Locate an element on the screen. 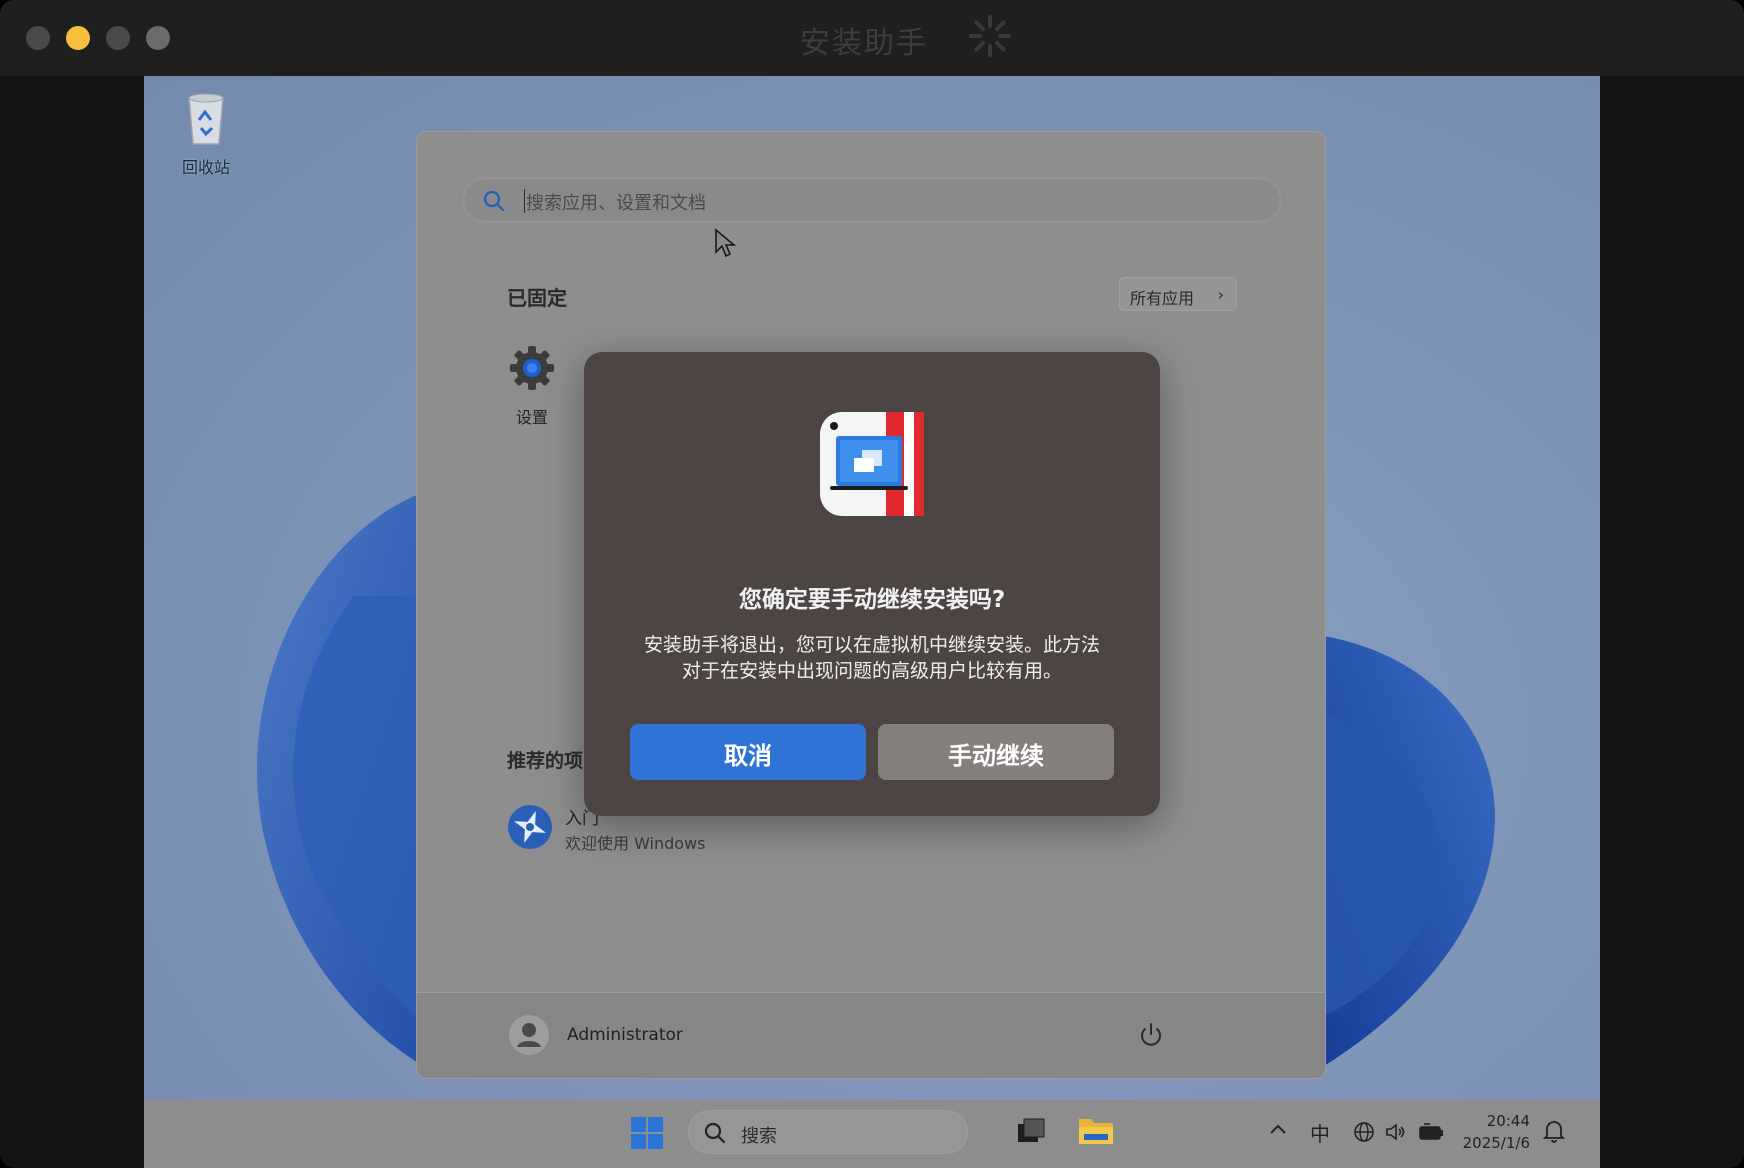  window-title: 安装助手 is located at coordinates (864, 43).